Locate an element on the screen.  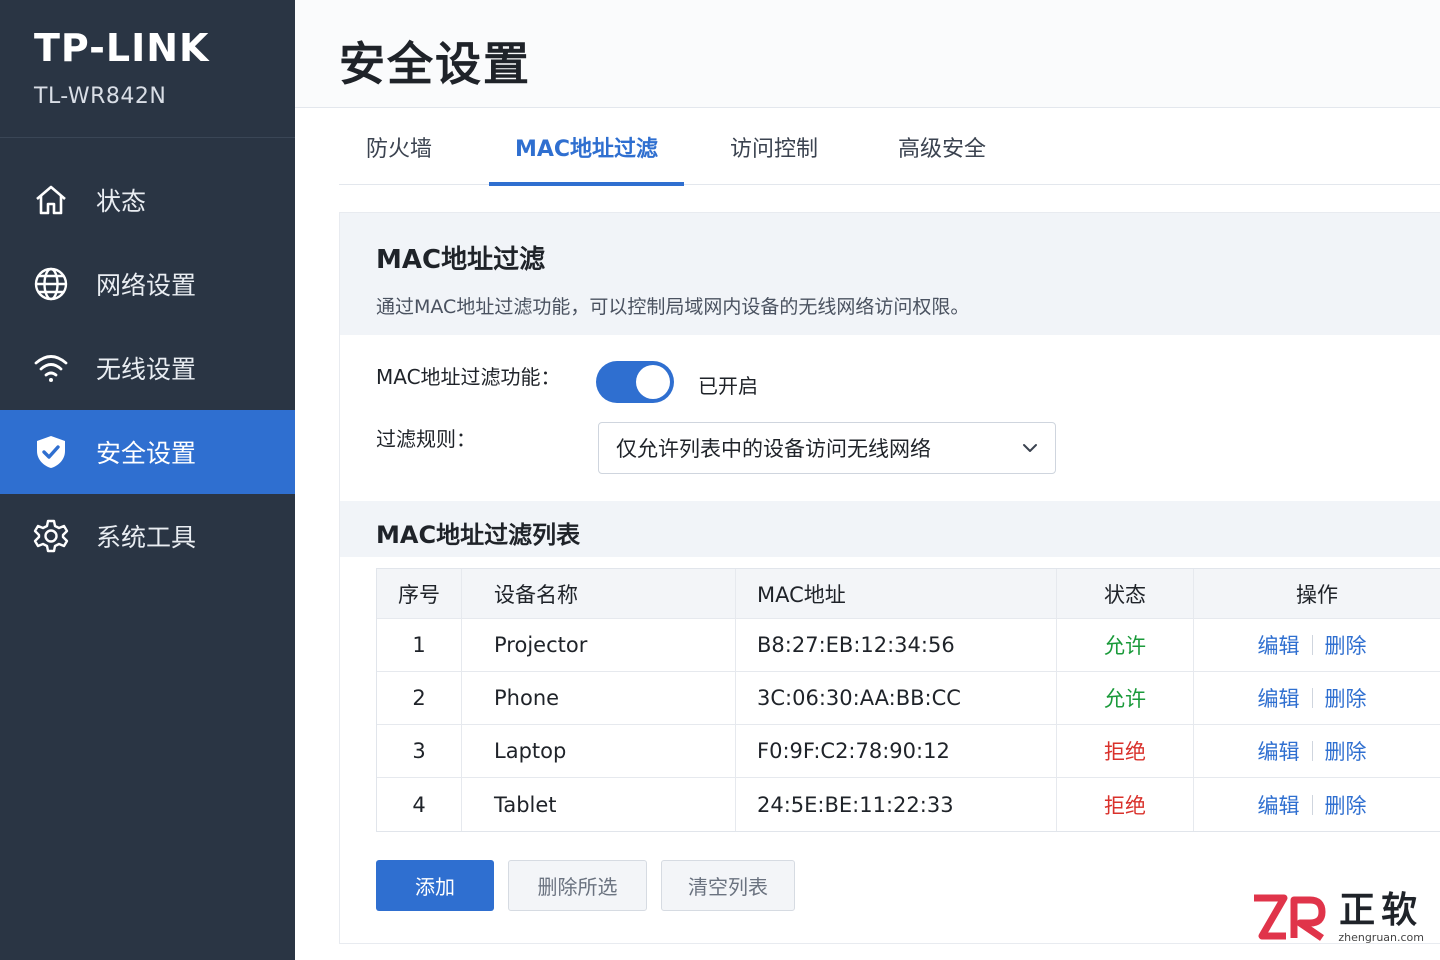
table-row: 1 Projector B8:27:EB:12:34:56 允许 编辑 删除 is located at coordinates (908, 645).